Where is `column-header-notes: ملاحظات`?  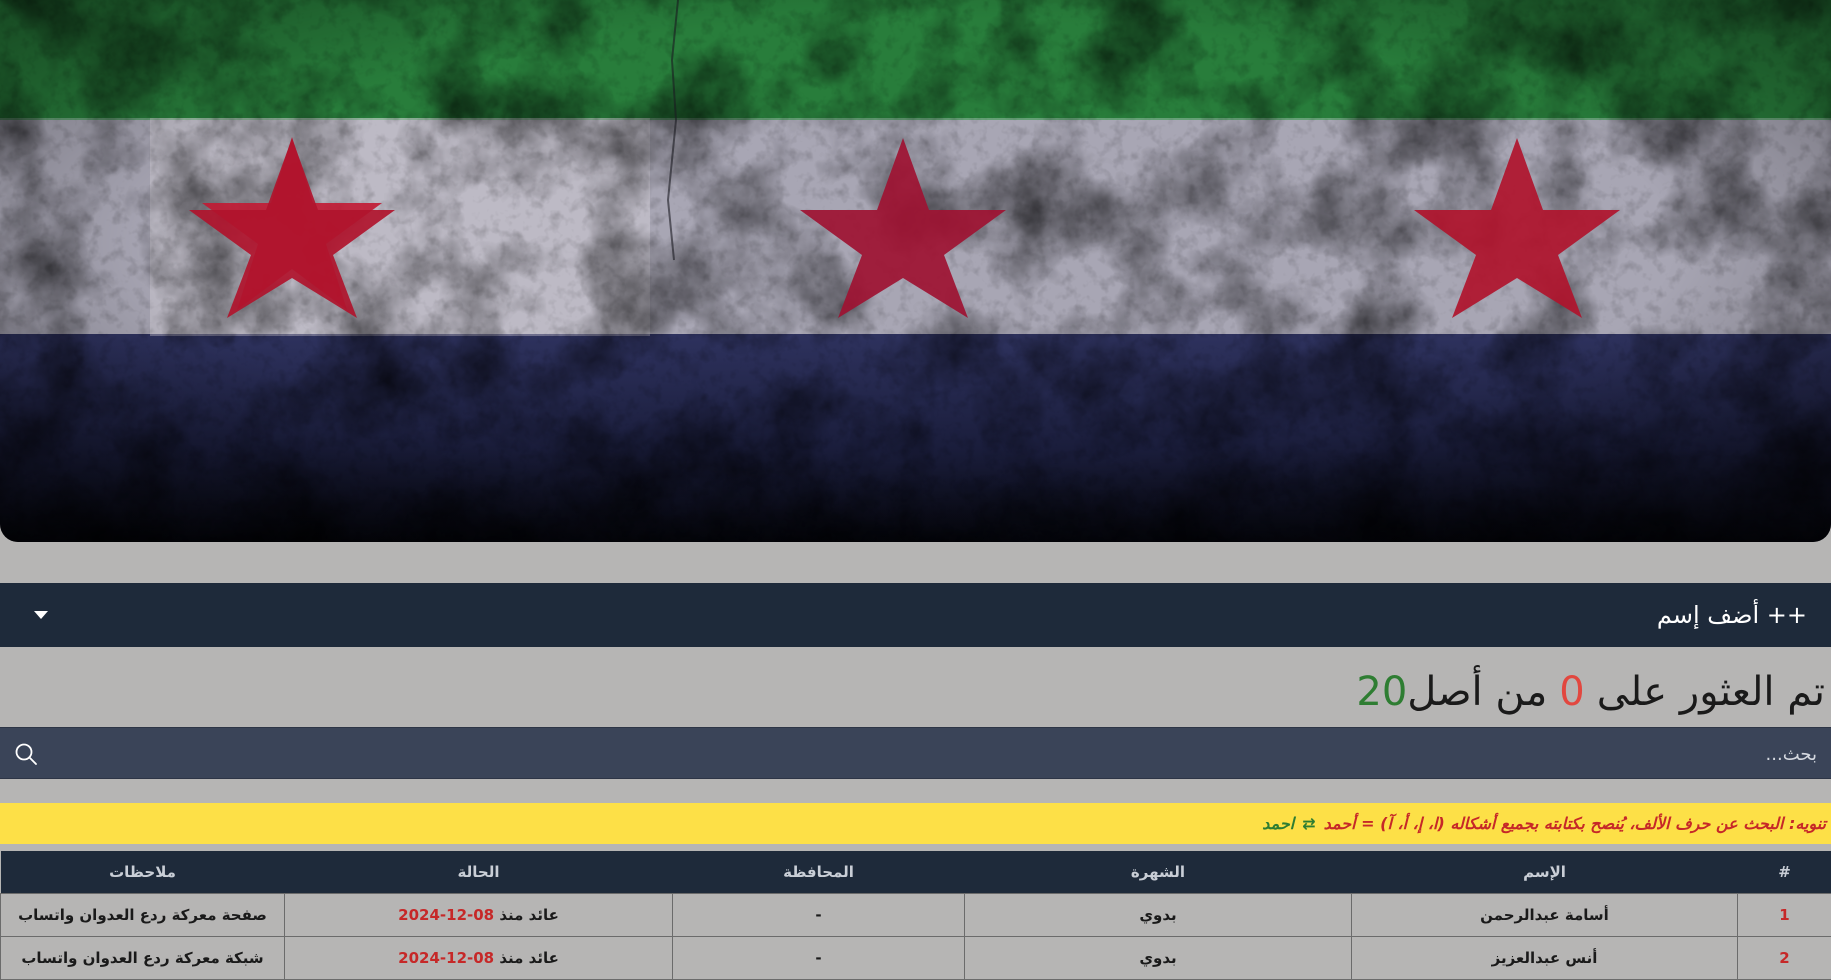
column-header-notes: ملاحظات is located at coordinates (143, 872).